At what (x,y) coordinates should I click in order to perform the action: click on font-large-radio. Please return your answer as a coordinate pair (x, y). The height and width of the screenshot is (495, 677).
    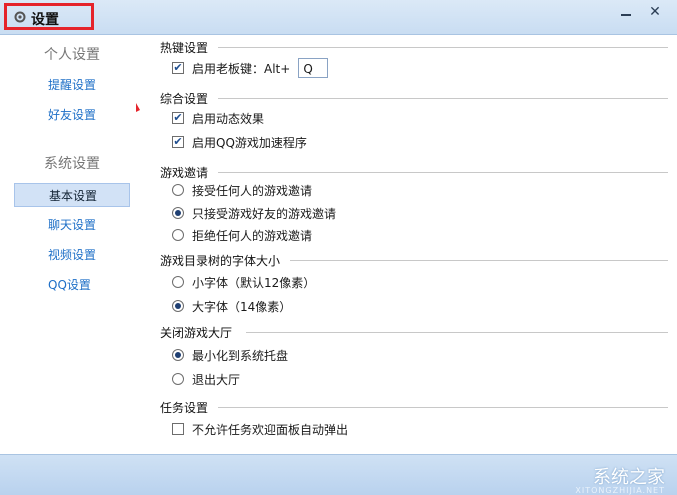
    Looking at the image, I should click on (178, 306).